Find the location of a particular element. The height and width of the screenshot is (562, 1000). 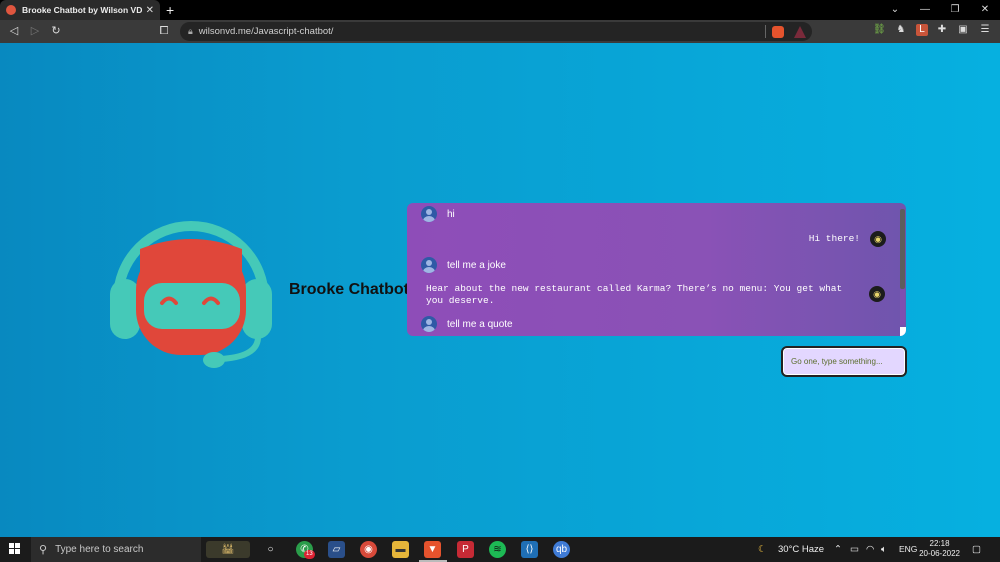

taskbar-clock: 22:18 20-06-2022 is located at coordinates (939, 549).